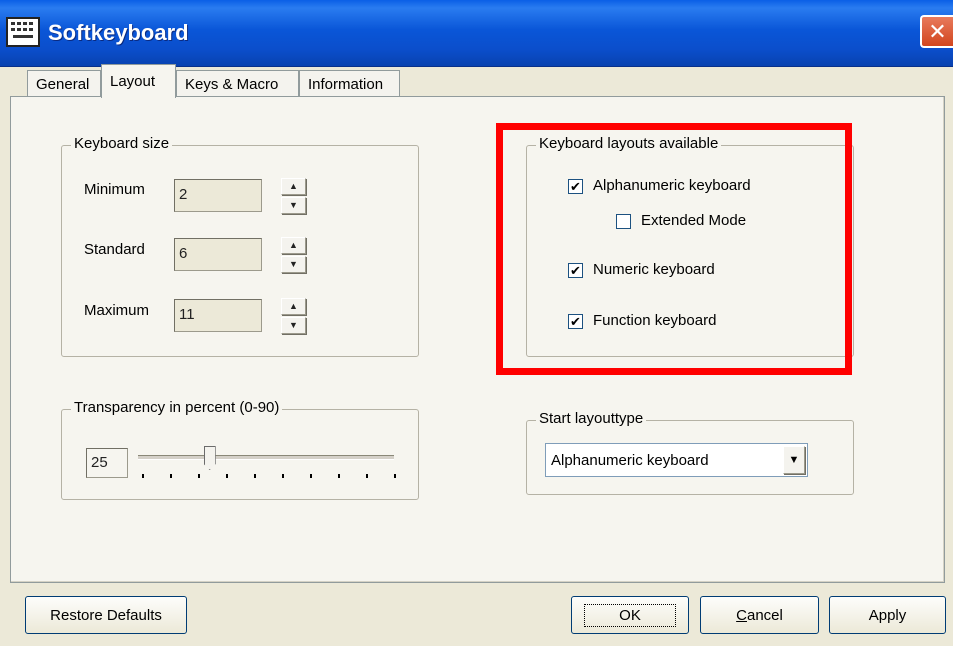  I want to click on close-button: ✕, so click(936, 31).